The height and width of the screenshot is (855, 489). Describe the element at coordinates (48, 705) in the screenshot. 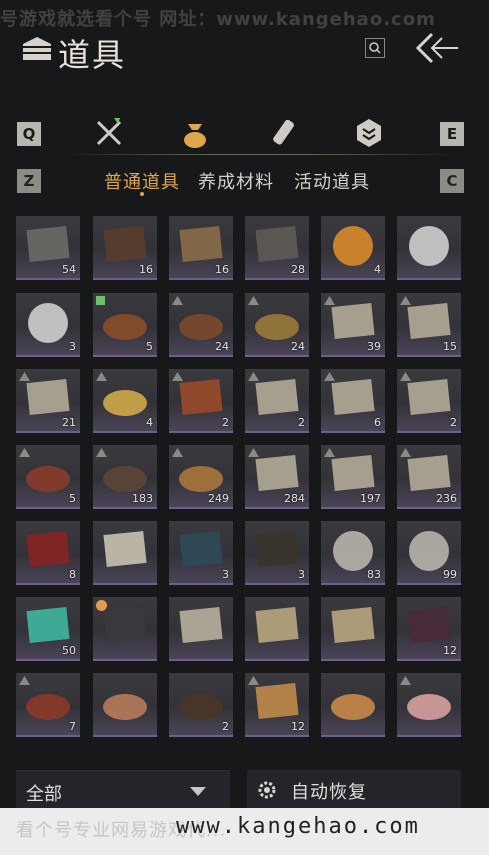

I see `item-slot: 7` at that location.